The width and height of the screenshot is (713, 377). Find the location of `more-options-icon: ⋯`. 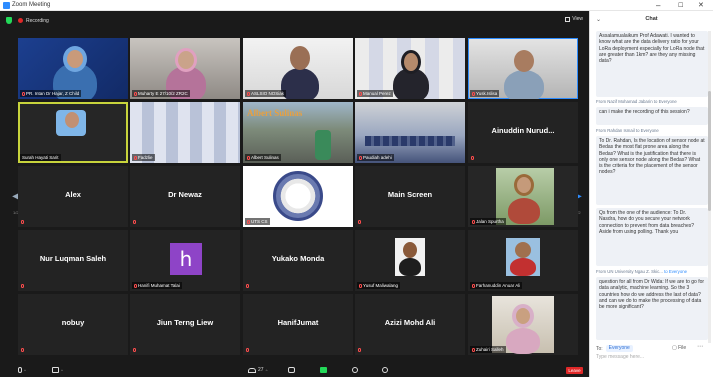

more-options-icon: ⋯ is located at coordinates (700, 346).